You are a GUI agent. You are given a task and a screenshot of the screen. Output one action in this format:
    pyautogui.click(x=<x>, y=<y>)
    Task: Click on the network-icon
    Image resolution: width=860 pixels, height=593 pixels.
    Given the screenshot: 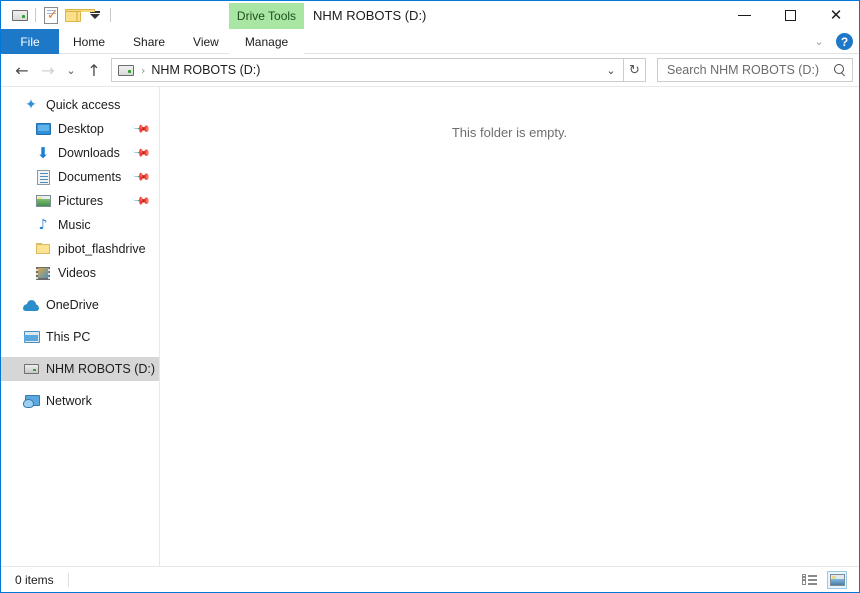 What is the action you would take?
    pyautogui.click(x=31, y=401)
    